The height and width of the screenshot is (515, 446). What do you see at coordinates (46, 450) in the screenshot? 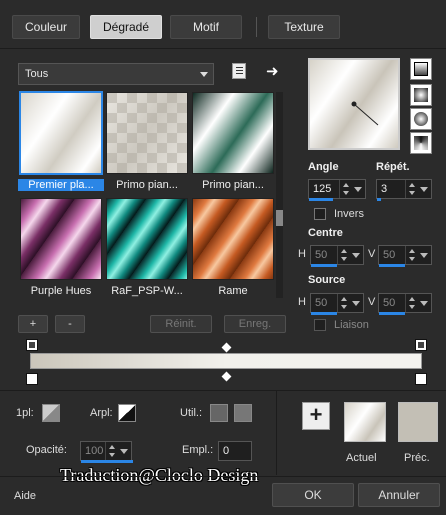
I see `opacity-label: Opacité:` at bounding box center [46, 450].